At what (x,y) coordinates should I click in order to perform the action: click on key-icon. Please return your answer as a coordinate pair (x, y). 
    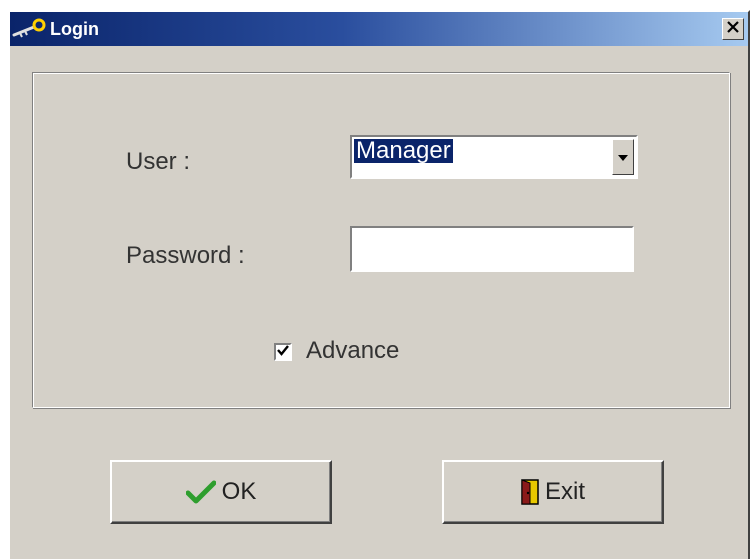
    Looking at the image, I should click on (30, 29).